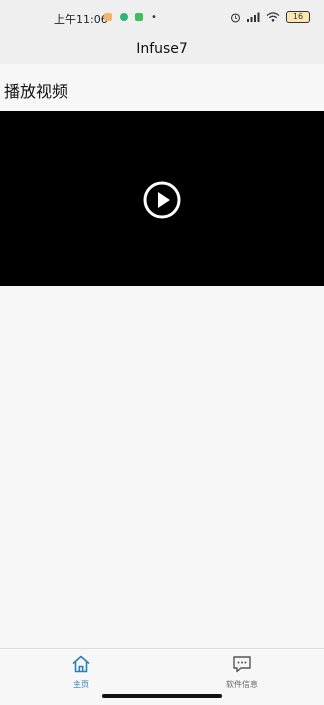  Describe the element at coordinates (162, 696) in the screenshot. I see `home-indicator` at that location.